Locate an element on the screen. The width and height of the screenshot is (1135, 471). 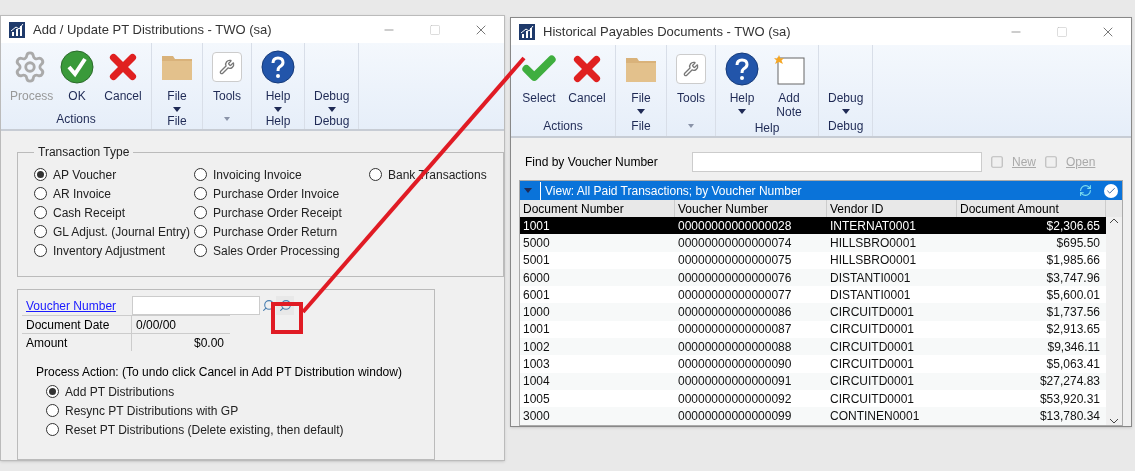
table-cell-text: 1003 is located at coordinates (536, 365).